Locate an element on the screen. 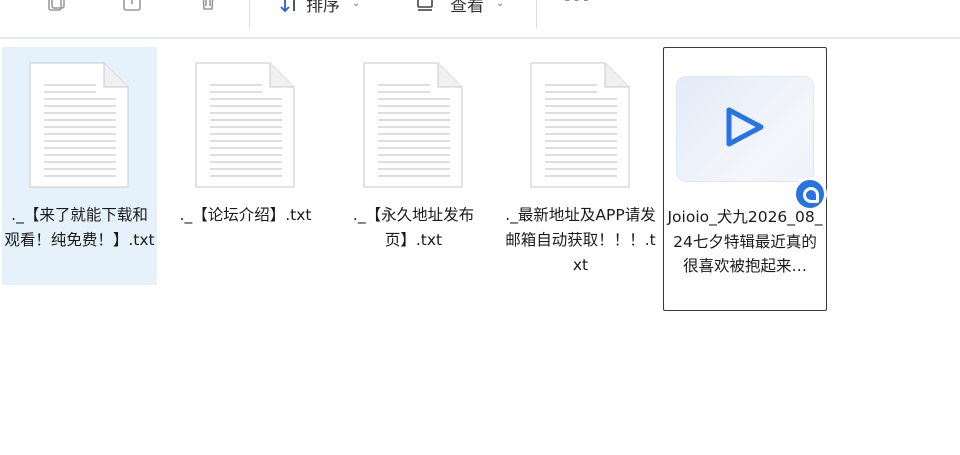  view-label: 查看 is located at coordinates (467, 8).